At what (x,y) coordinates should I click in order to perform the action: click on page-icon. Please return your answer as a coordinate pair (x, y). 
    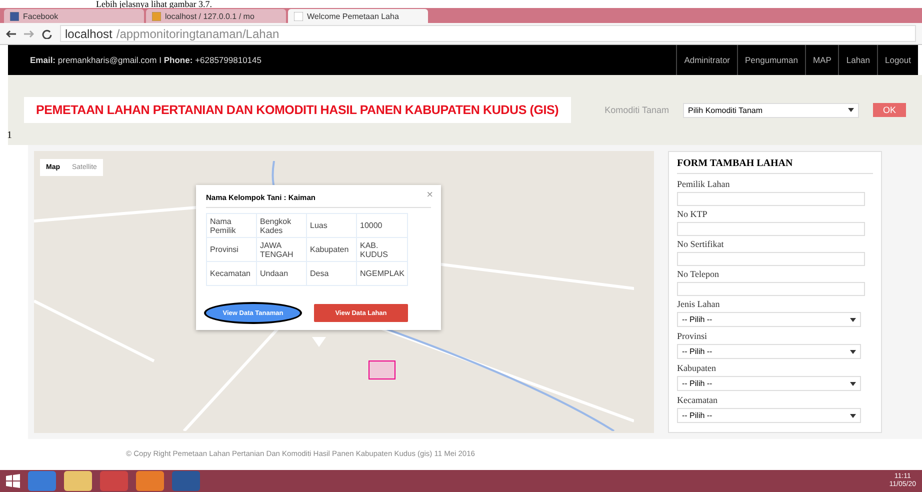
    Looking at the image, I should click on (298, 16).